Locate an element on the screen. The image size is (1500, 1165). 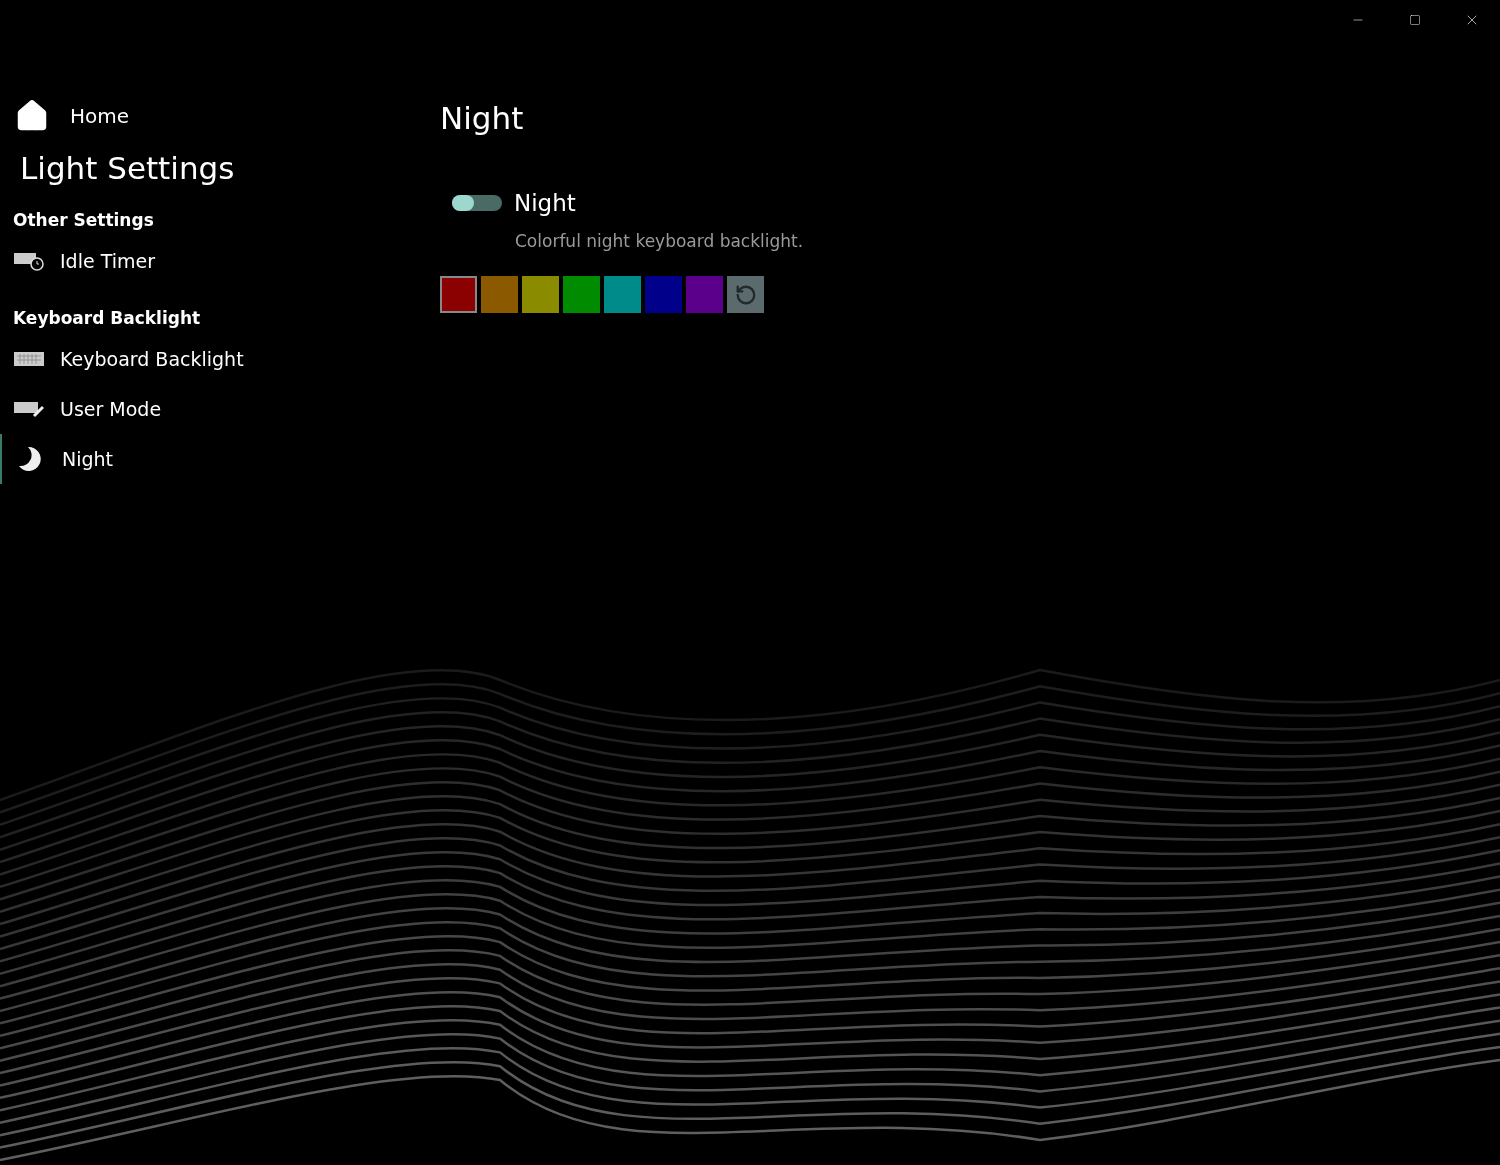
nav-item: Idle Timer is located at coordinates (200, 261).